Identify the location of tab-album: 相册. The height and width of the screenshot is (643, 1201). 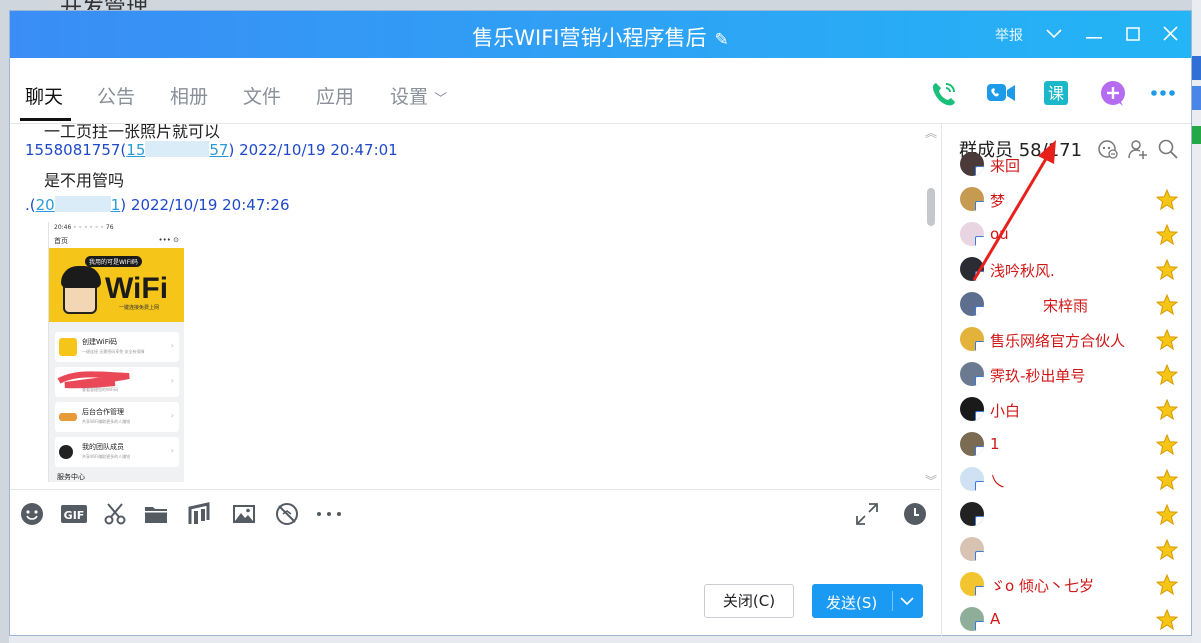
(189, 95).